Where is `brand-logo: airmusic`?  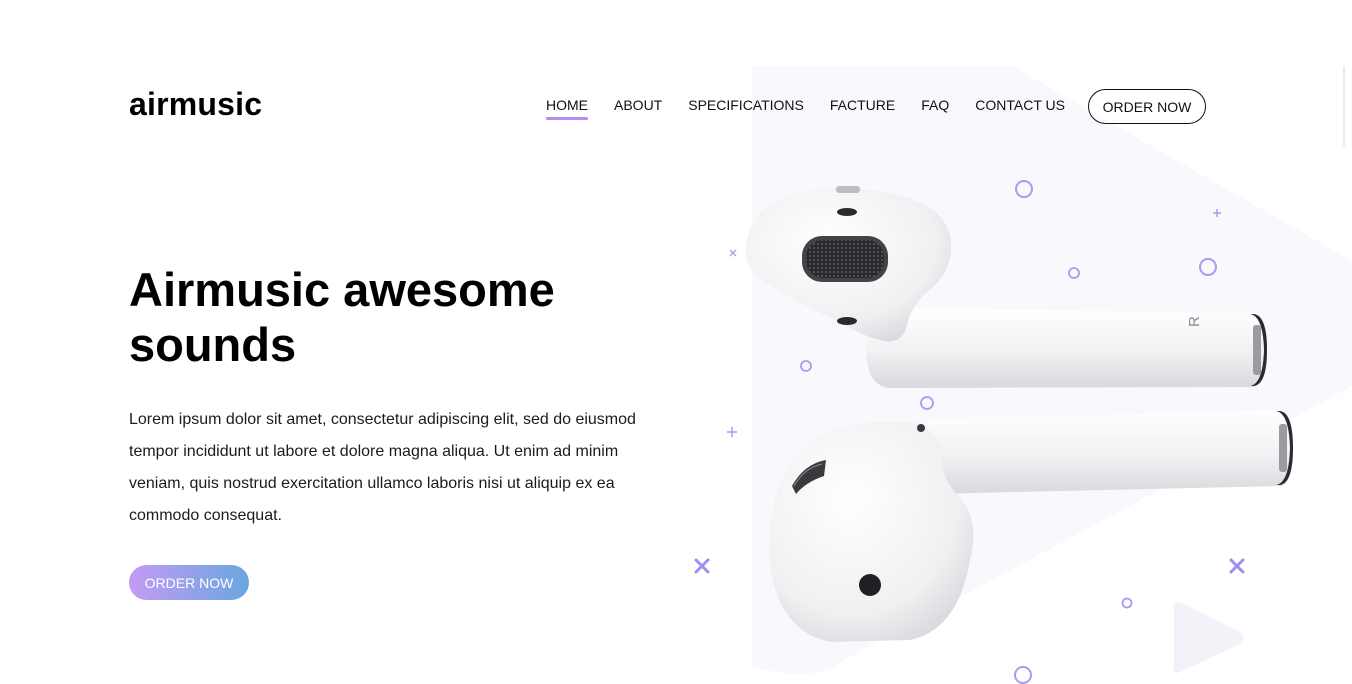
brand-logo: airmusic is located at coordinates (195, 104).